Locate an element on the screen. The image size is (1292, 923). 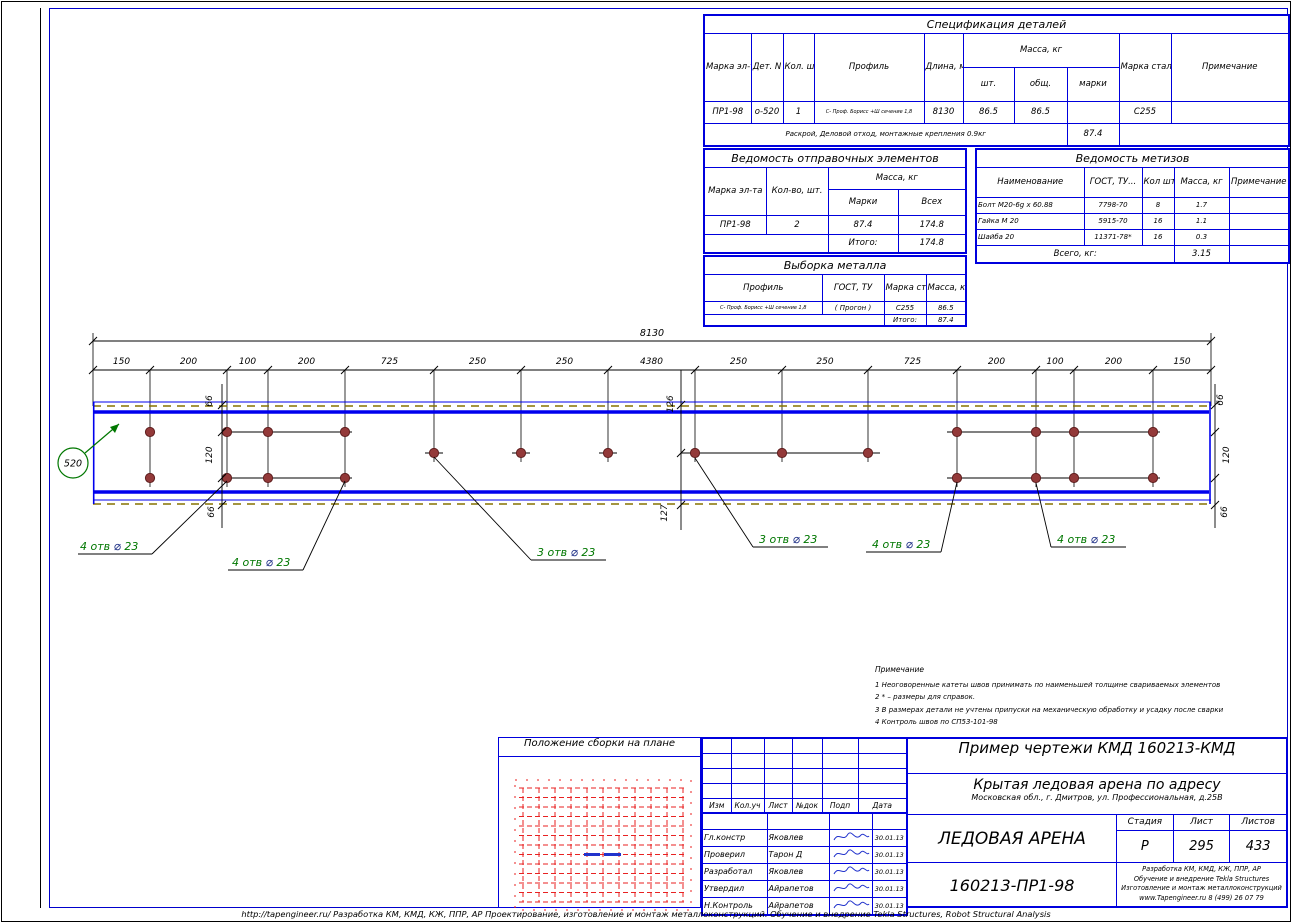
stage-header-cell: Лист is located at coordinates (1202, 822).